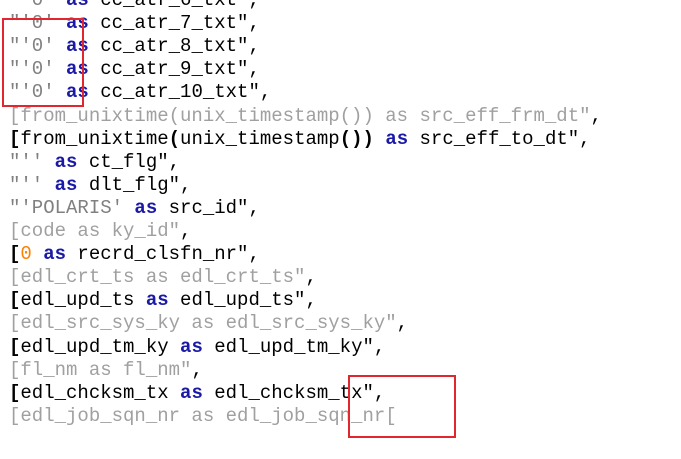 The image size is (681, 459). What do you see at coordinates (95, 231) in the screenshot?
I see `code-token: [code as ky_id"` at bounding box center [95, 231].